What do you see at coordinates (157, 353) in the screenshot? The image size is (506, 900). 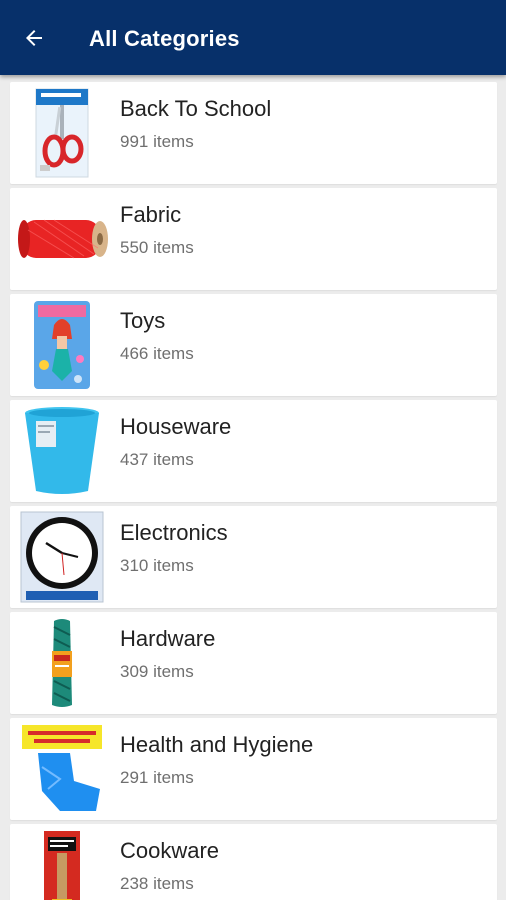 I see `category-item-count: 466 items` at bounding box center [157, 353].